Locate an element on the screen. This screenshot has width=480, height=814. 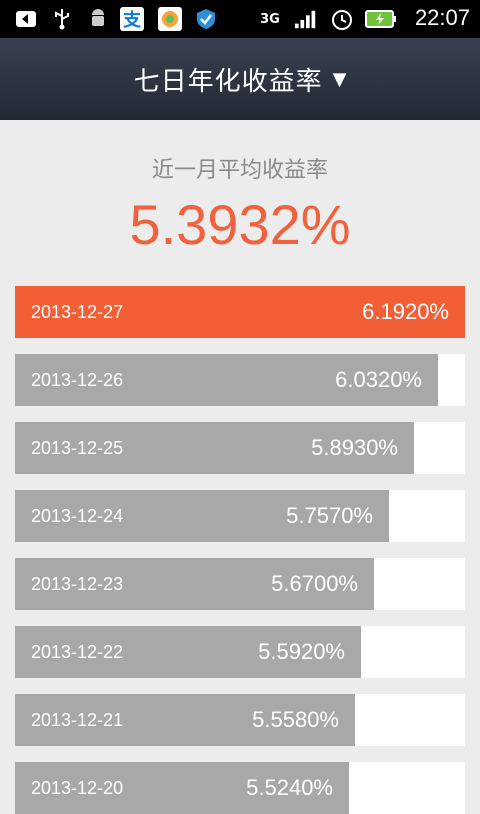
row-rate: 5.6700% is located at coordinates (314, 583).